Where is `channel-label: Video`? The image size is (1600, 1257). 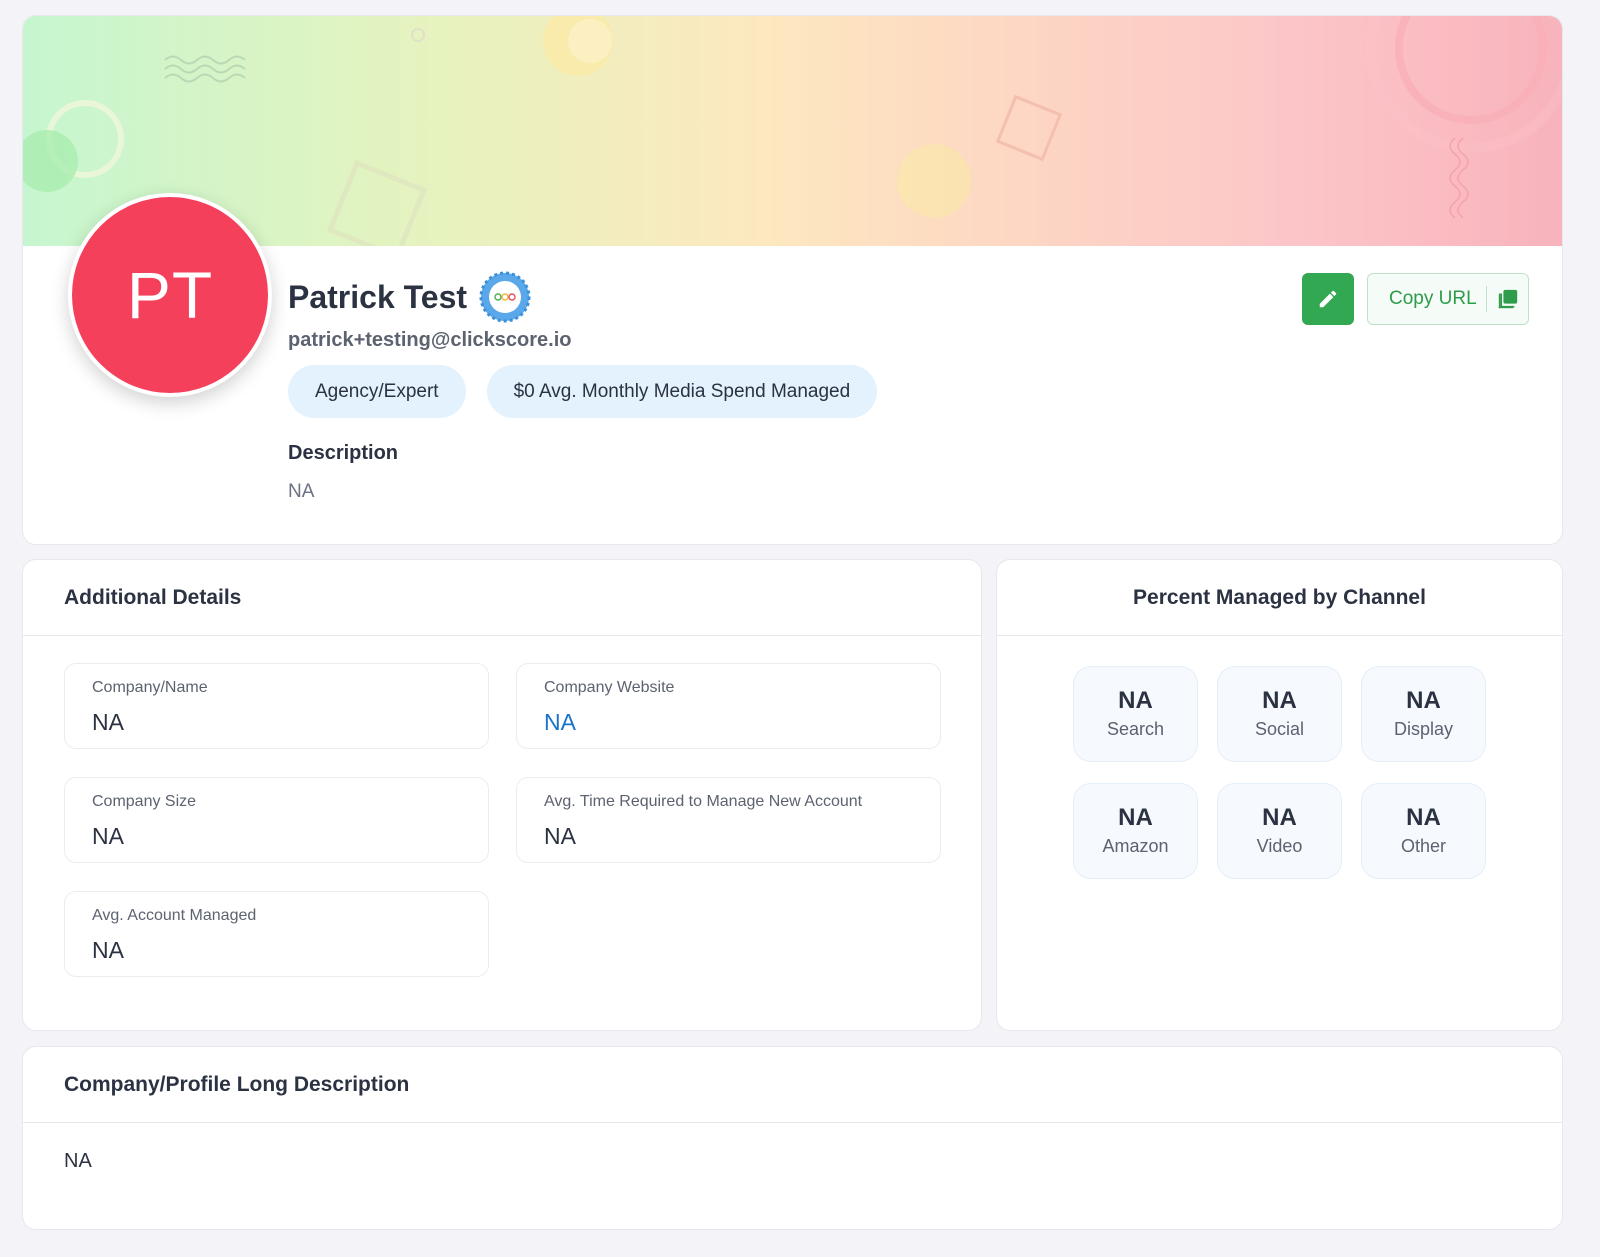
channel-label: Video is located at coordinates (1279, 846).